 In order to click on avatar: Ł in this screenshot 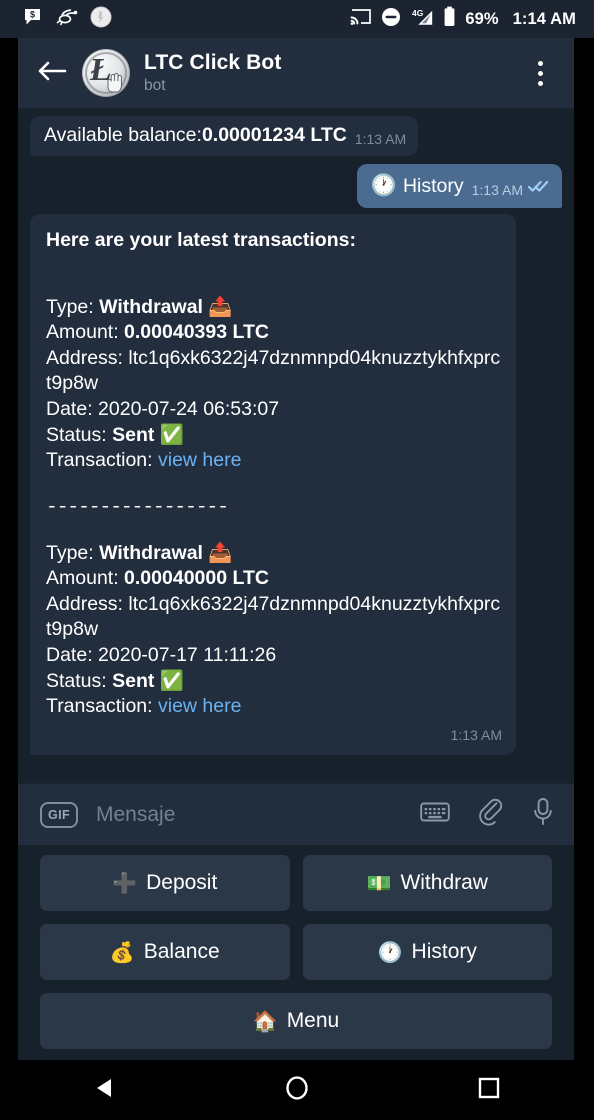, I will do `click(106, 73)`.